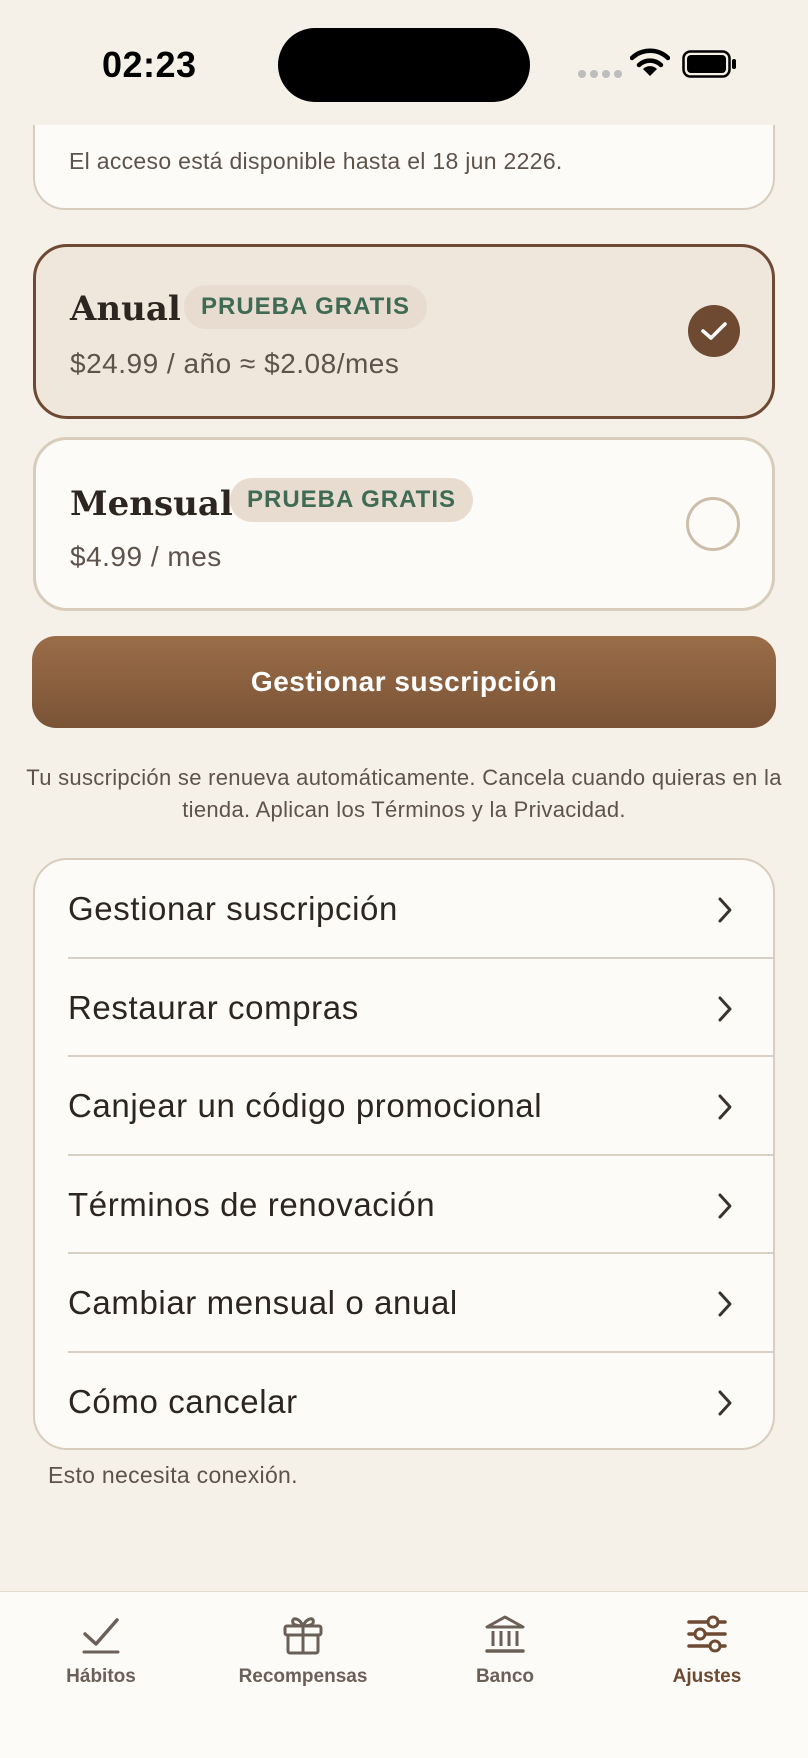  What do you see at coordinates (404, 1008) in the screenshot?
I see `menu-item-restore-purchases: Restaurar compras` at bounding box center [404, 1008].